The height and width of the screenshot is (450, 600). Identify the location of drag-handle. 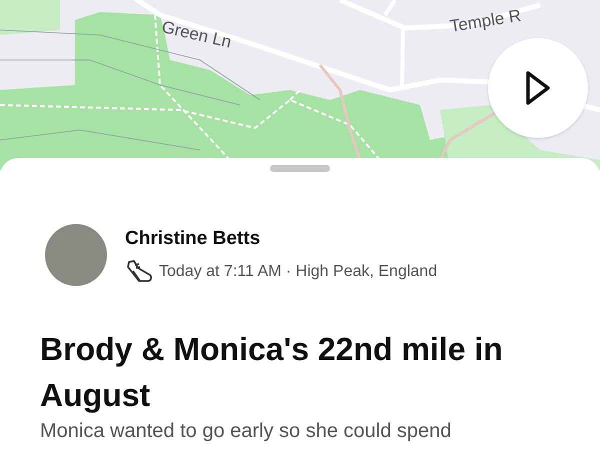
(300, 168).